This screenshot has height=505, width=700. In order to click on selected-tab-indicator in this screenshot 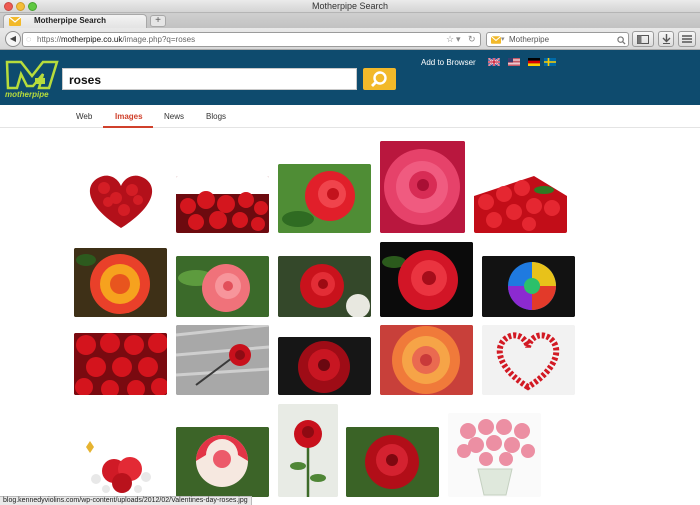, I will do `click(128, 127)`.